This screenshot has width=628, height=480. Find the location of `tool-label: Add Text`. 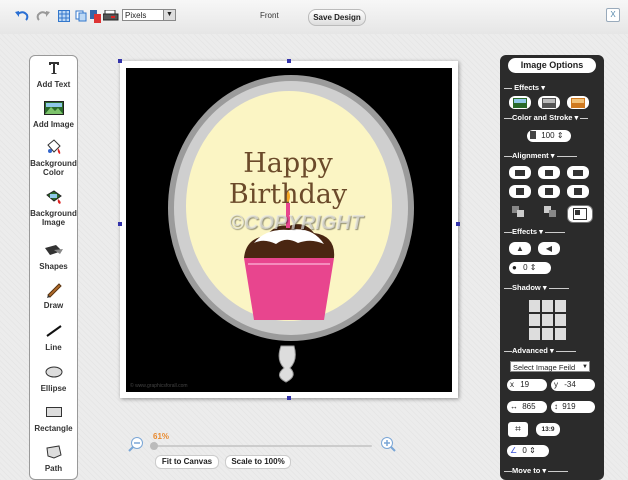

tool-label: Add Text is located at coordinates (53, 84).